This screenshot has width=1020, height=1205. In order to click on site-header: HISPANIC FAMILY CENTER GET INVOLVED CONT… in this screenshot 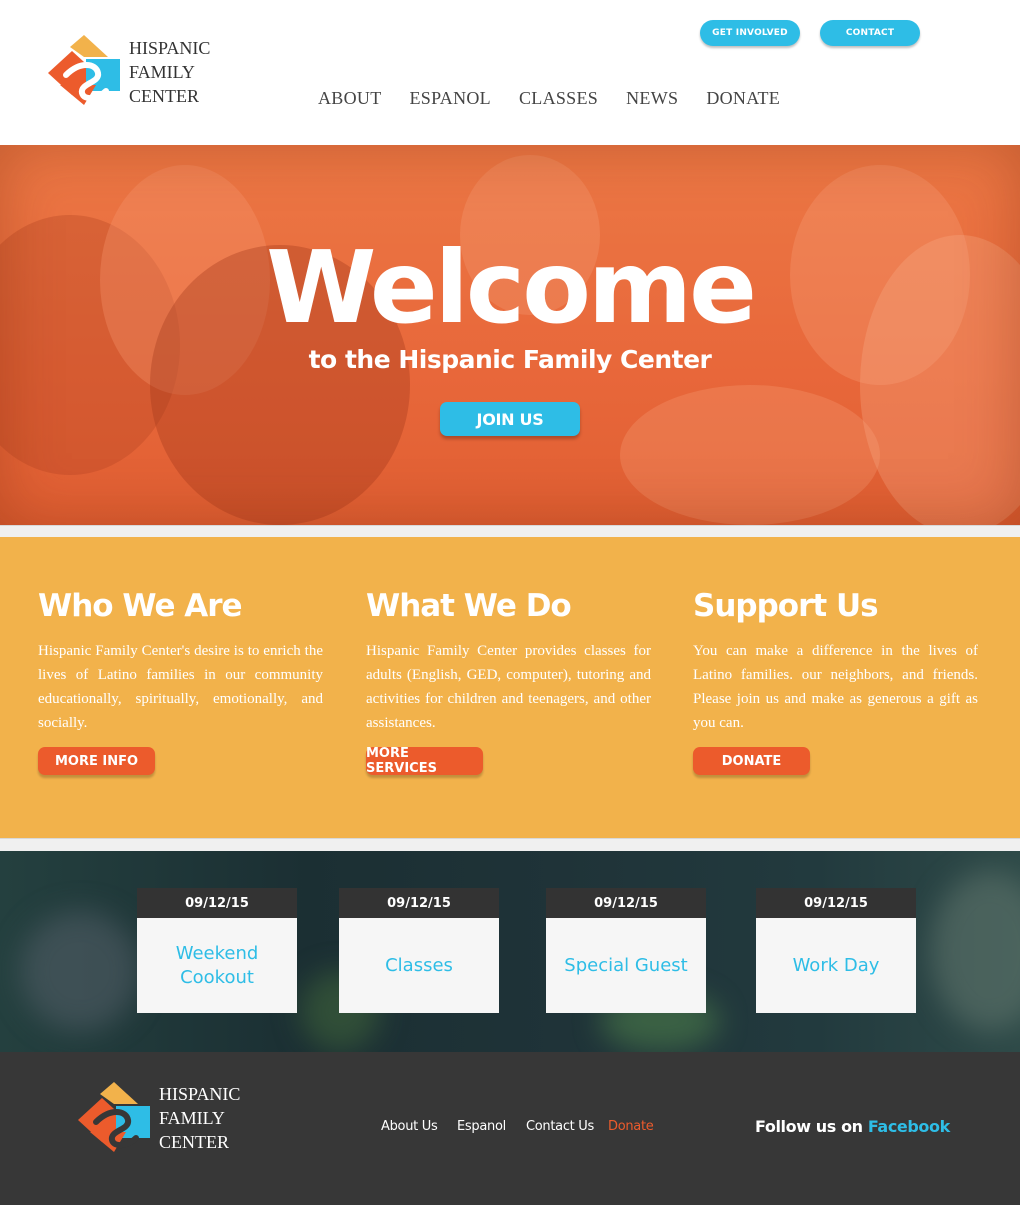, I will do `click(510, 72)`.